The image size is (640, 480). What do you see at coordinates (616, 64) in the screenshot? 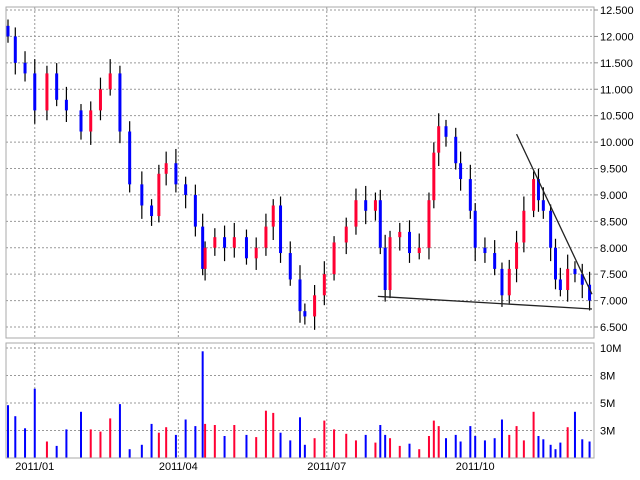
I see `price-tick-label: 11.500` at bounding box center [616, 64].